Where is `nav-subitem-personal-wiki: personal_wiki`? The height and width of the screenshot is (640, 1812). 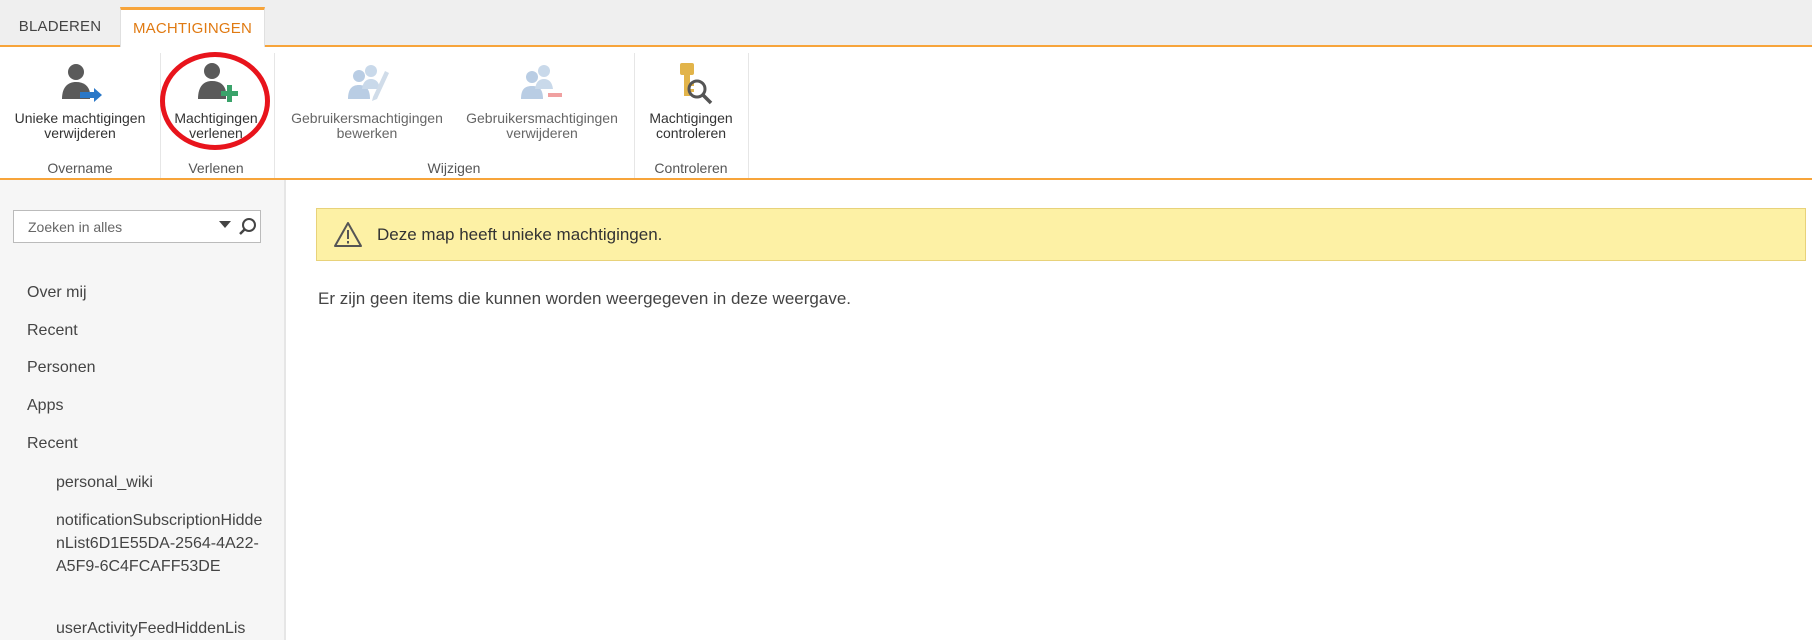
nav-subitem-personal-wiki: personal_wiki is located at coordinates (161, 482).